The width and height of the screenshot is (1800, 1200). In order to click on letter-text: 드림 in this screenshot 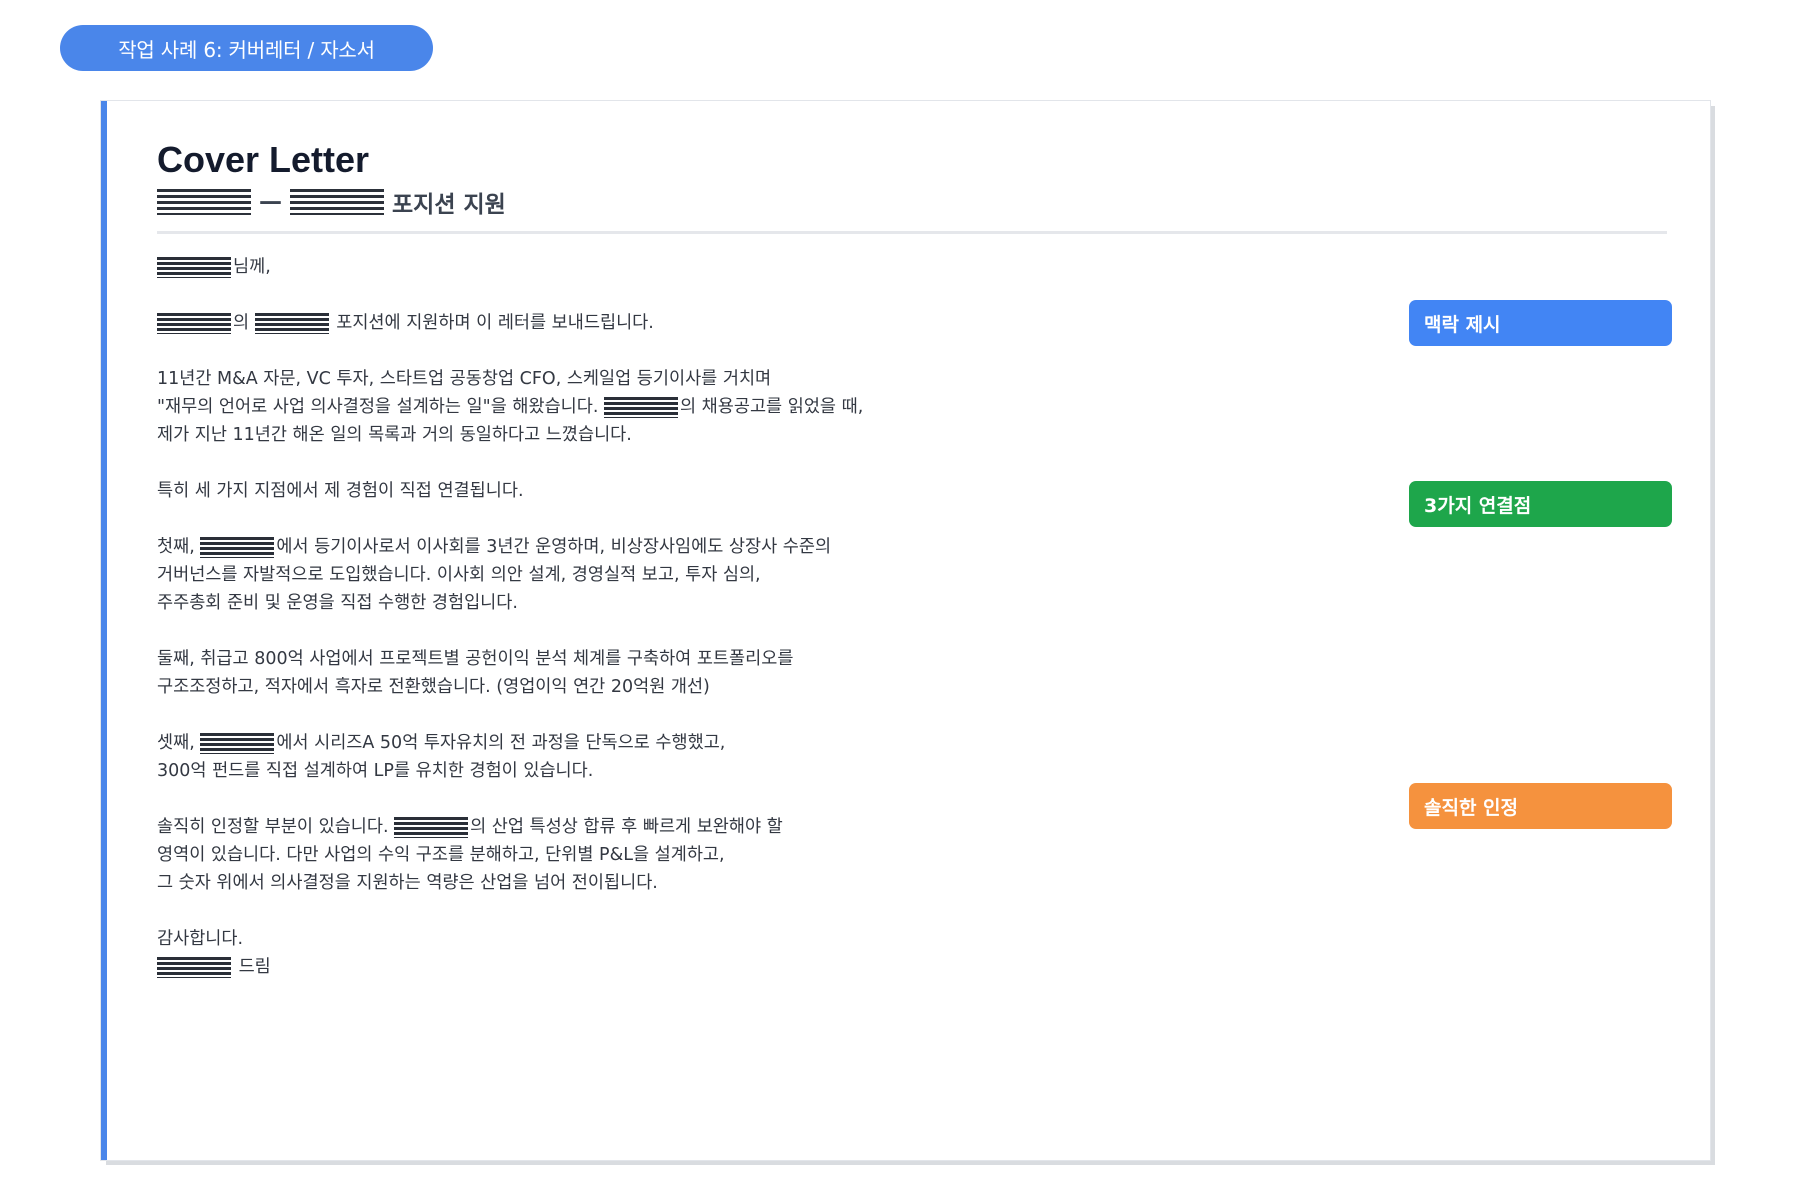, I will do `click(252, 967)`.